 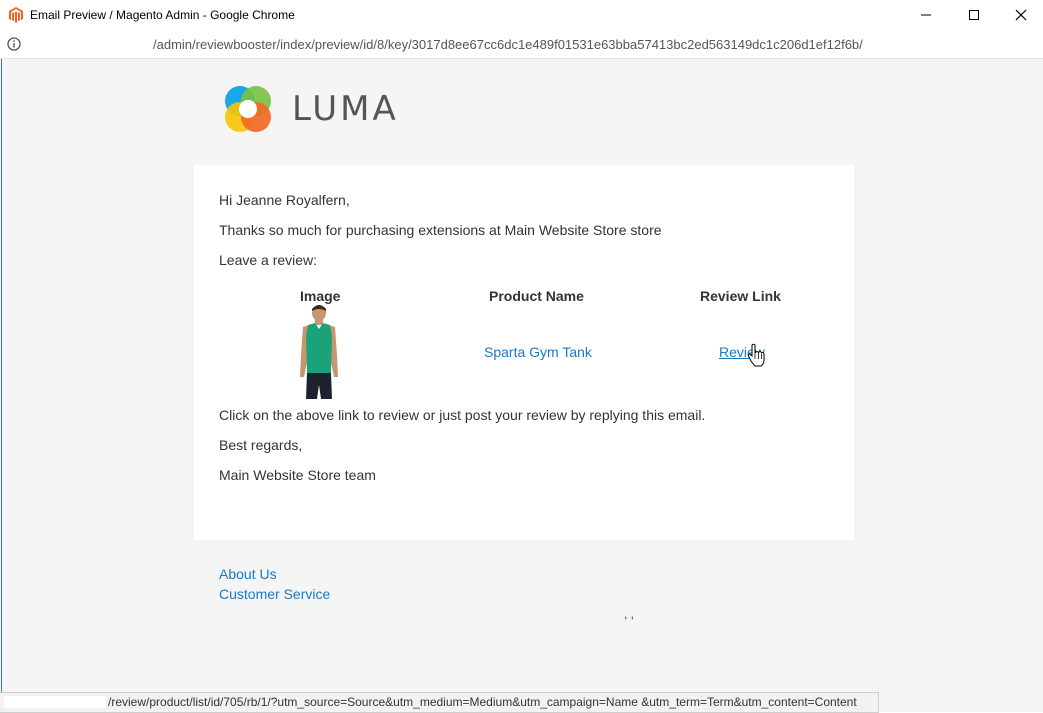 What do you see at coordinates (345, 109) in the screenshot?
I see `luma-wordmark: LUMA` at bounding box center [345, 109].